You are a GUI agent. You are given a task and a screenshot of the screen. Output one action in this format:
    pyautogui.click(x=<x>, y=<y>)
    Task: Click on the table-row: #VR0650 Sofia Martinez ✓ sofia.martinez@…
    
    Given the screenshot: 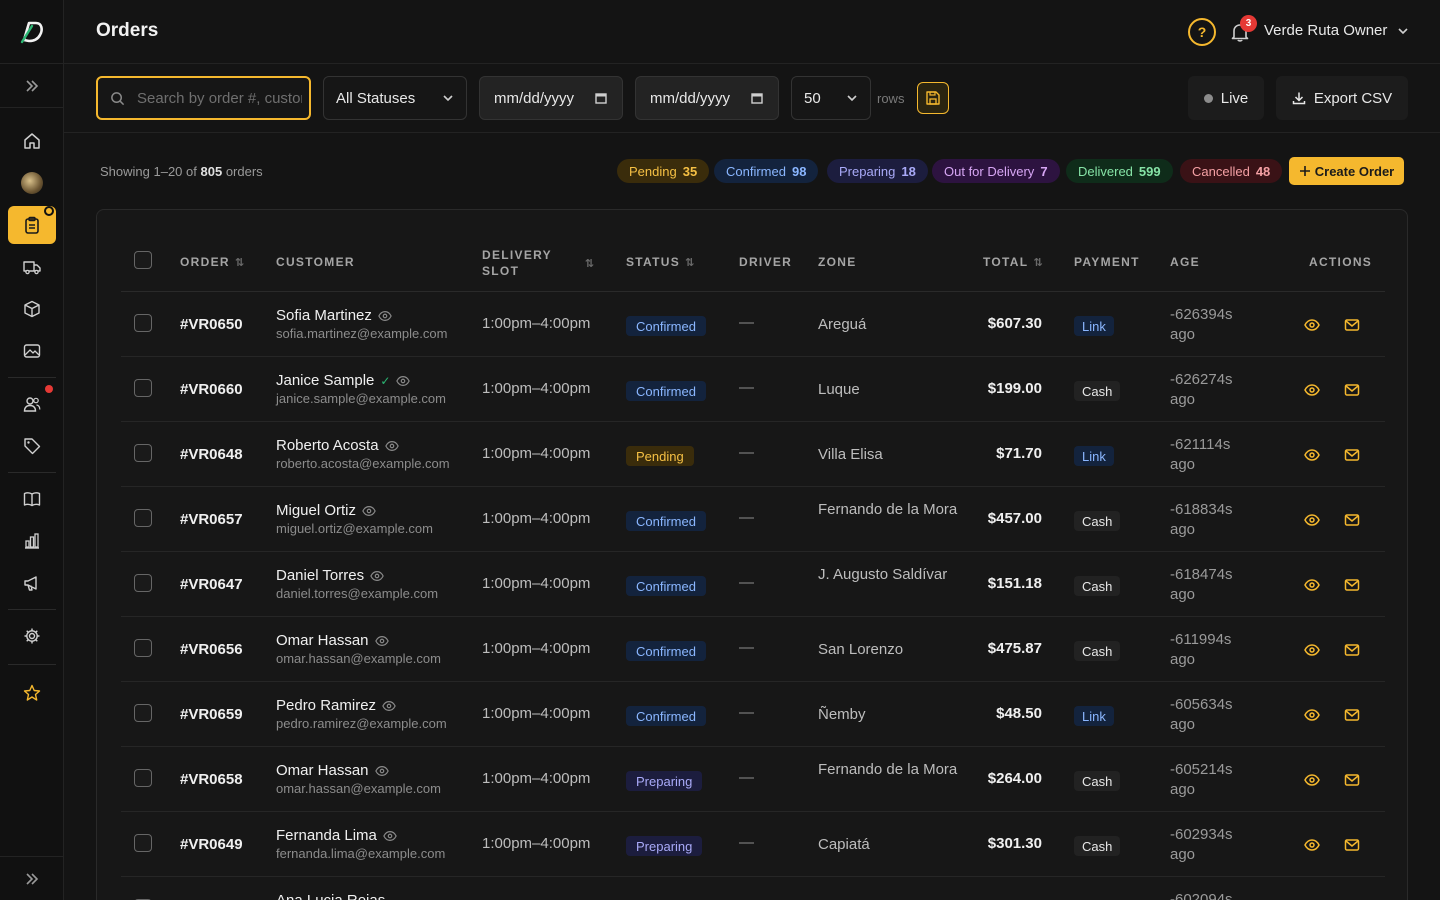 What is the action you would take?
    pyautogui.click(x=753, y=324)
    